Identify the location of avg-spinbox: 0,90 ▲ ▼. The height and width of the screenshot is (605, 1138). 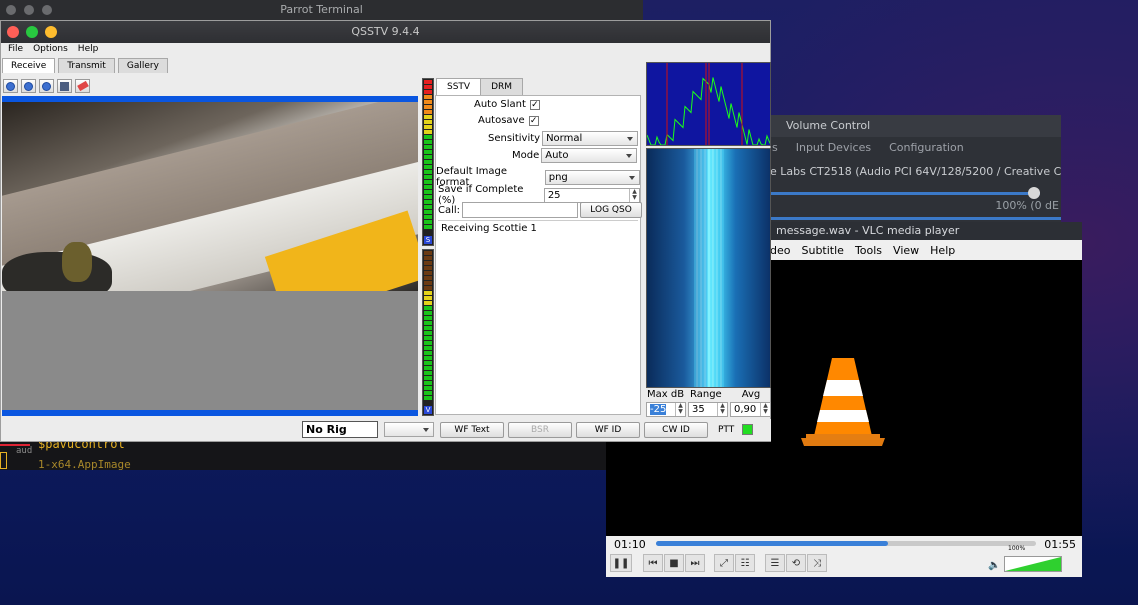
(750, 409).